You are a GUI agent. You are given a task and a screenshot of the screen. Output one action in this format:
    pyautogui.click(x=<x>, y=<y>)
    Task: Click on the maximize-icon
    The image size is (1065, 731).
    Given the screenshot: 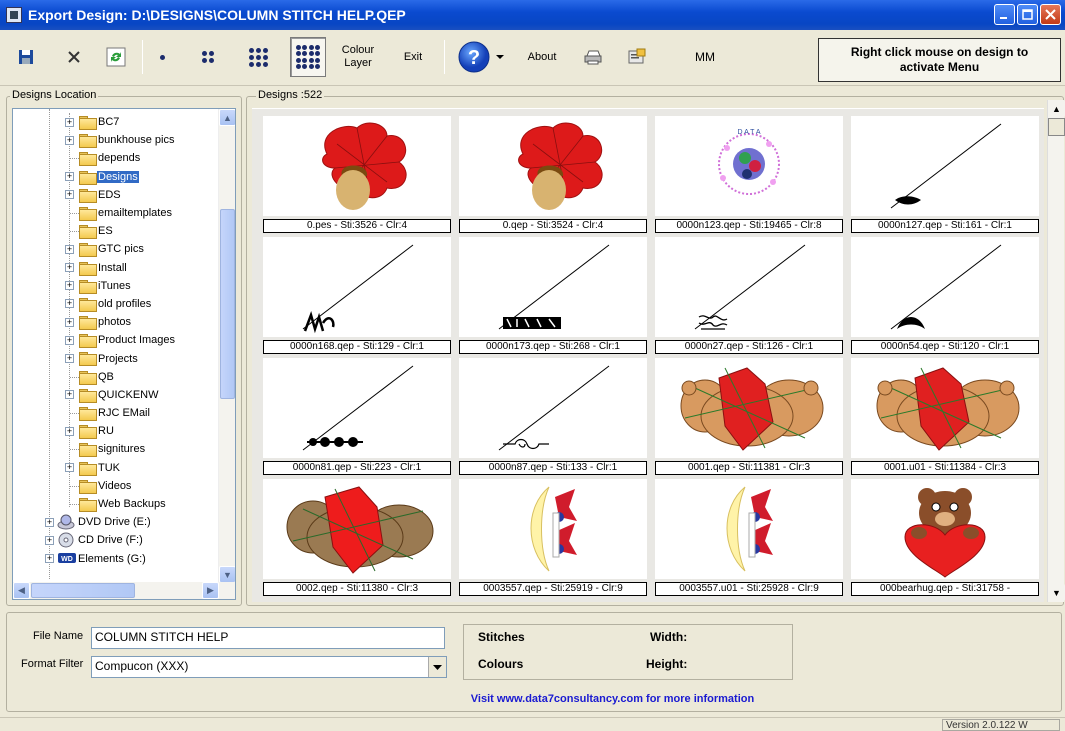 What is the action you would take?
    pyautogui.click(x=1027, y=14)
    